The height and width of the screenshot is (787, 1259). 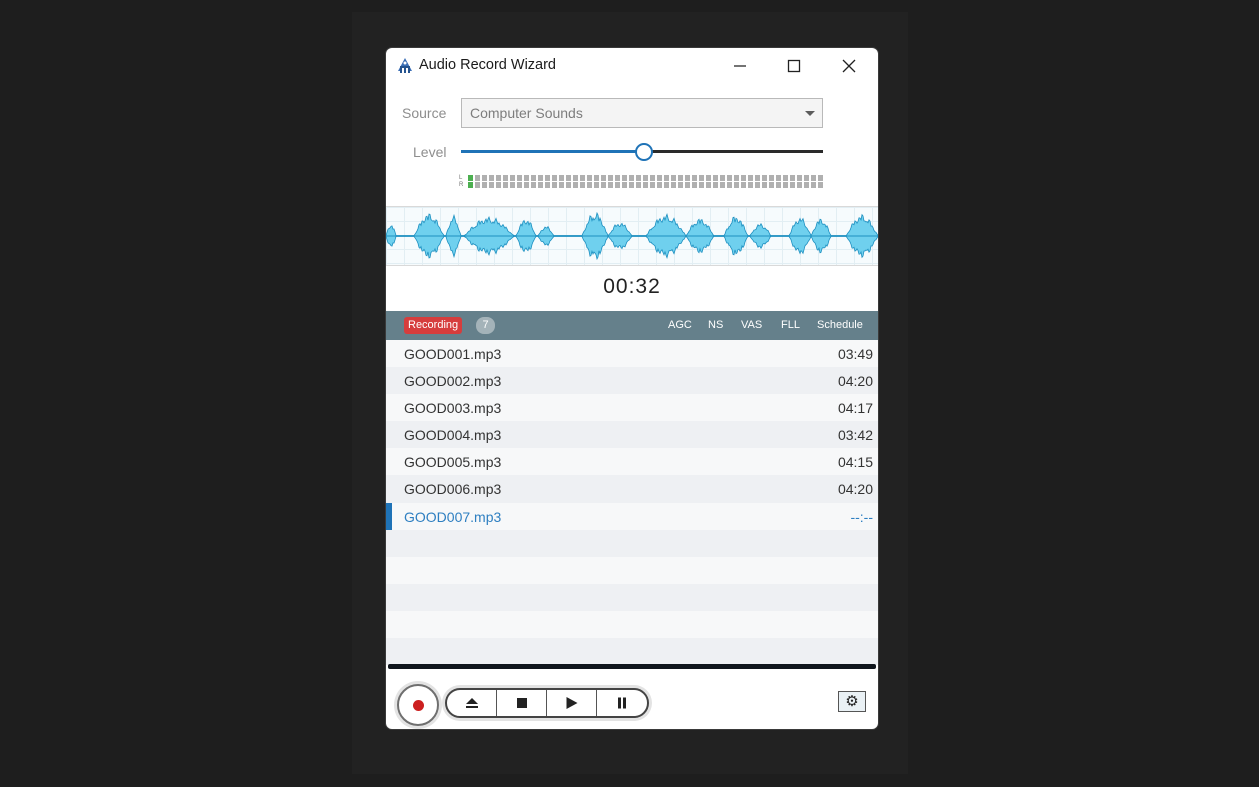 I want to click on file-row: GOOD002.mp3 04:20, so click(x=632, y=381).